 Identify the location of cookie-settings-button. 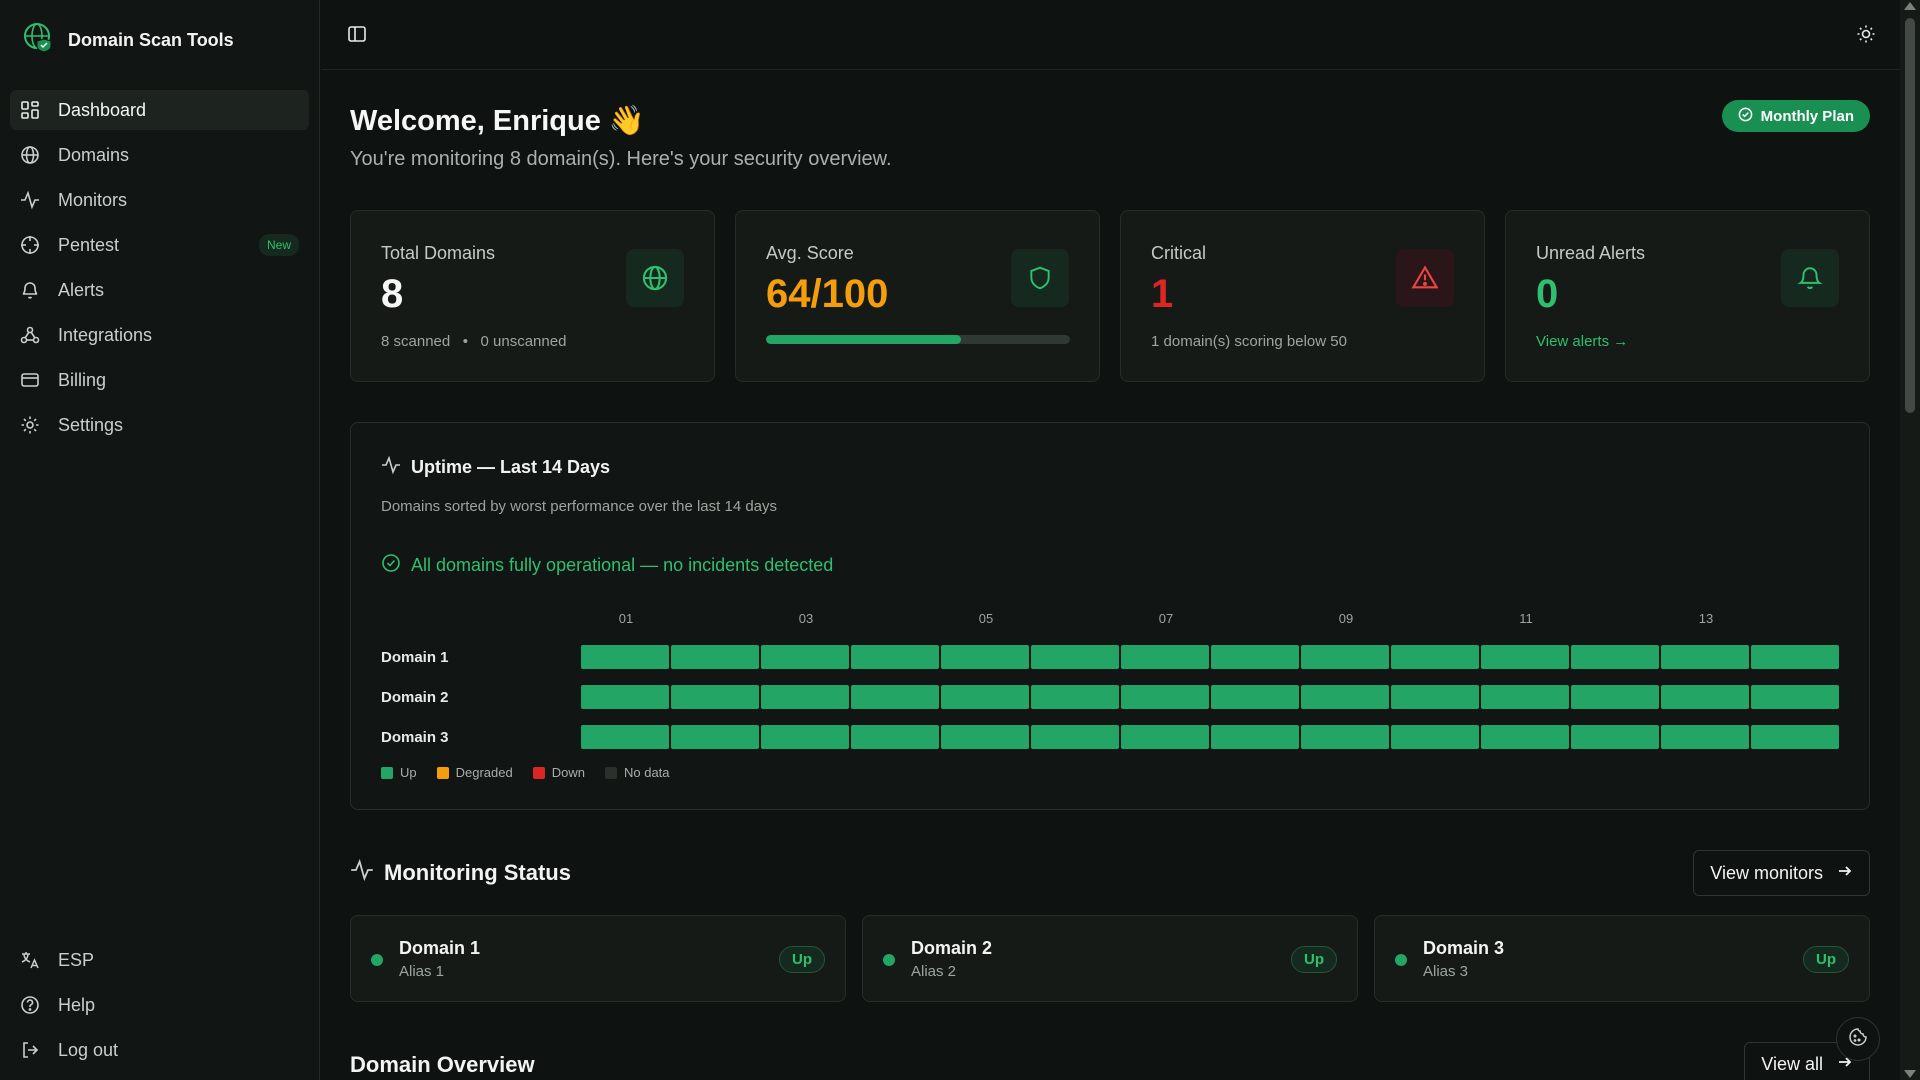
(1858, 1039).